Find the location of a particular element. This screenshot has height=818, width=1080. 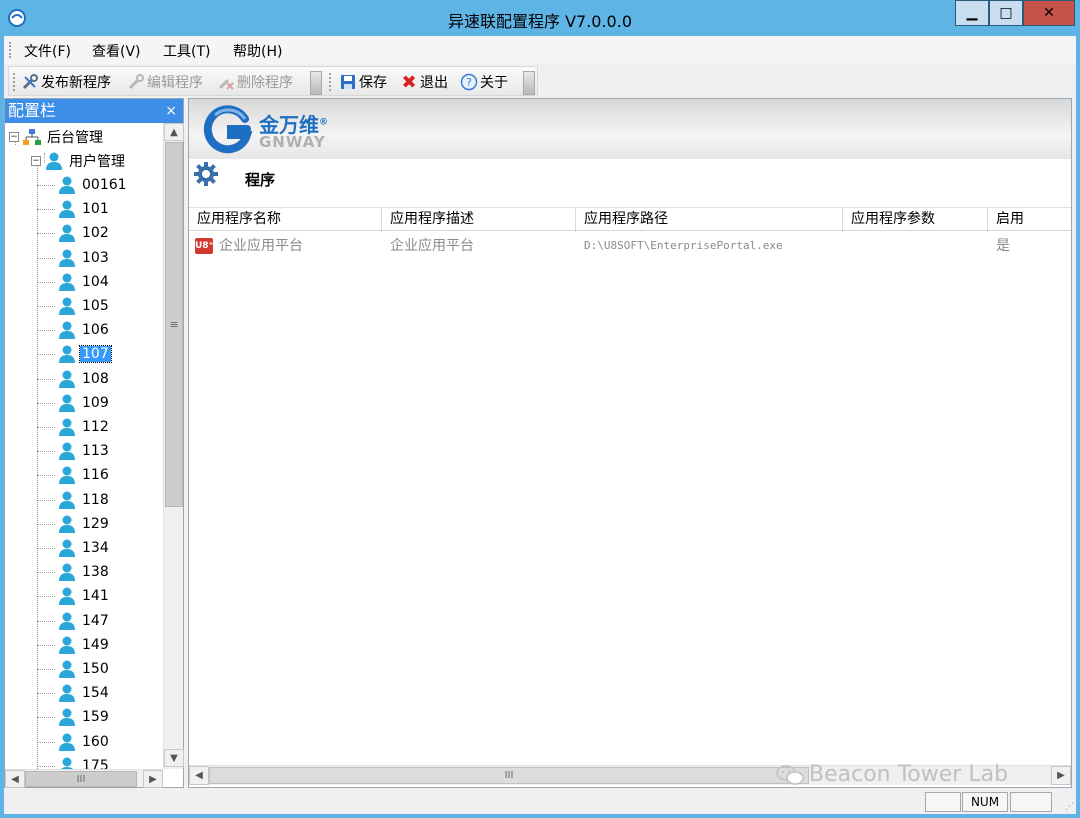

tree-user-label: 118 is located at coordinates (95, 499).